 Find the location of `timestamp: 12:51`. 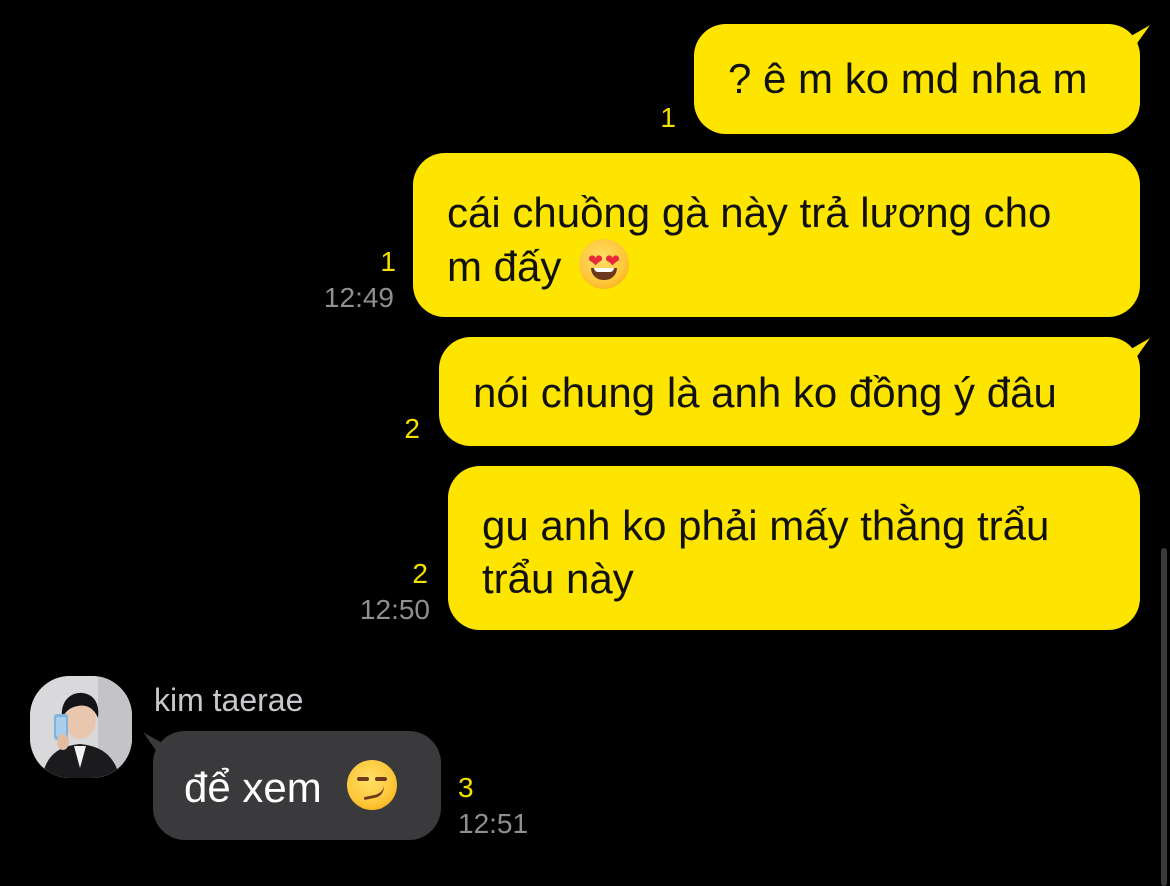

timestamp: 12:51 is located at coordinates (493, 823).